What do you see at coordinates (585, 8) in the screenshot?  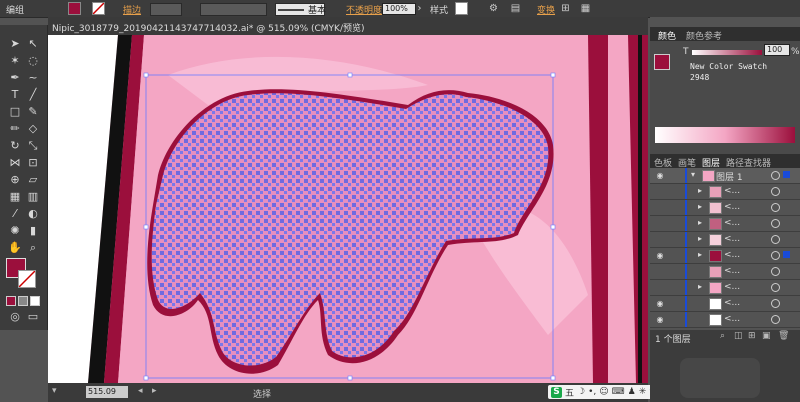 I see `arrange-icon: ▦` at bounding box center [585, 8].